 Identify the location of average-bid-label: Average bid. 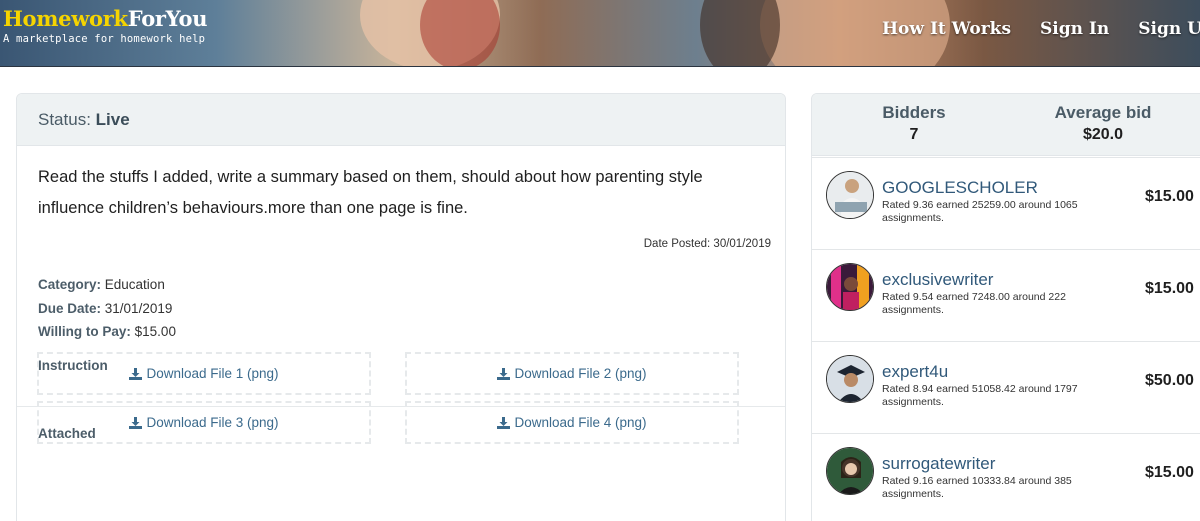
(1103, 112).